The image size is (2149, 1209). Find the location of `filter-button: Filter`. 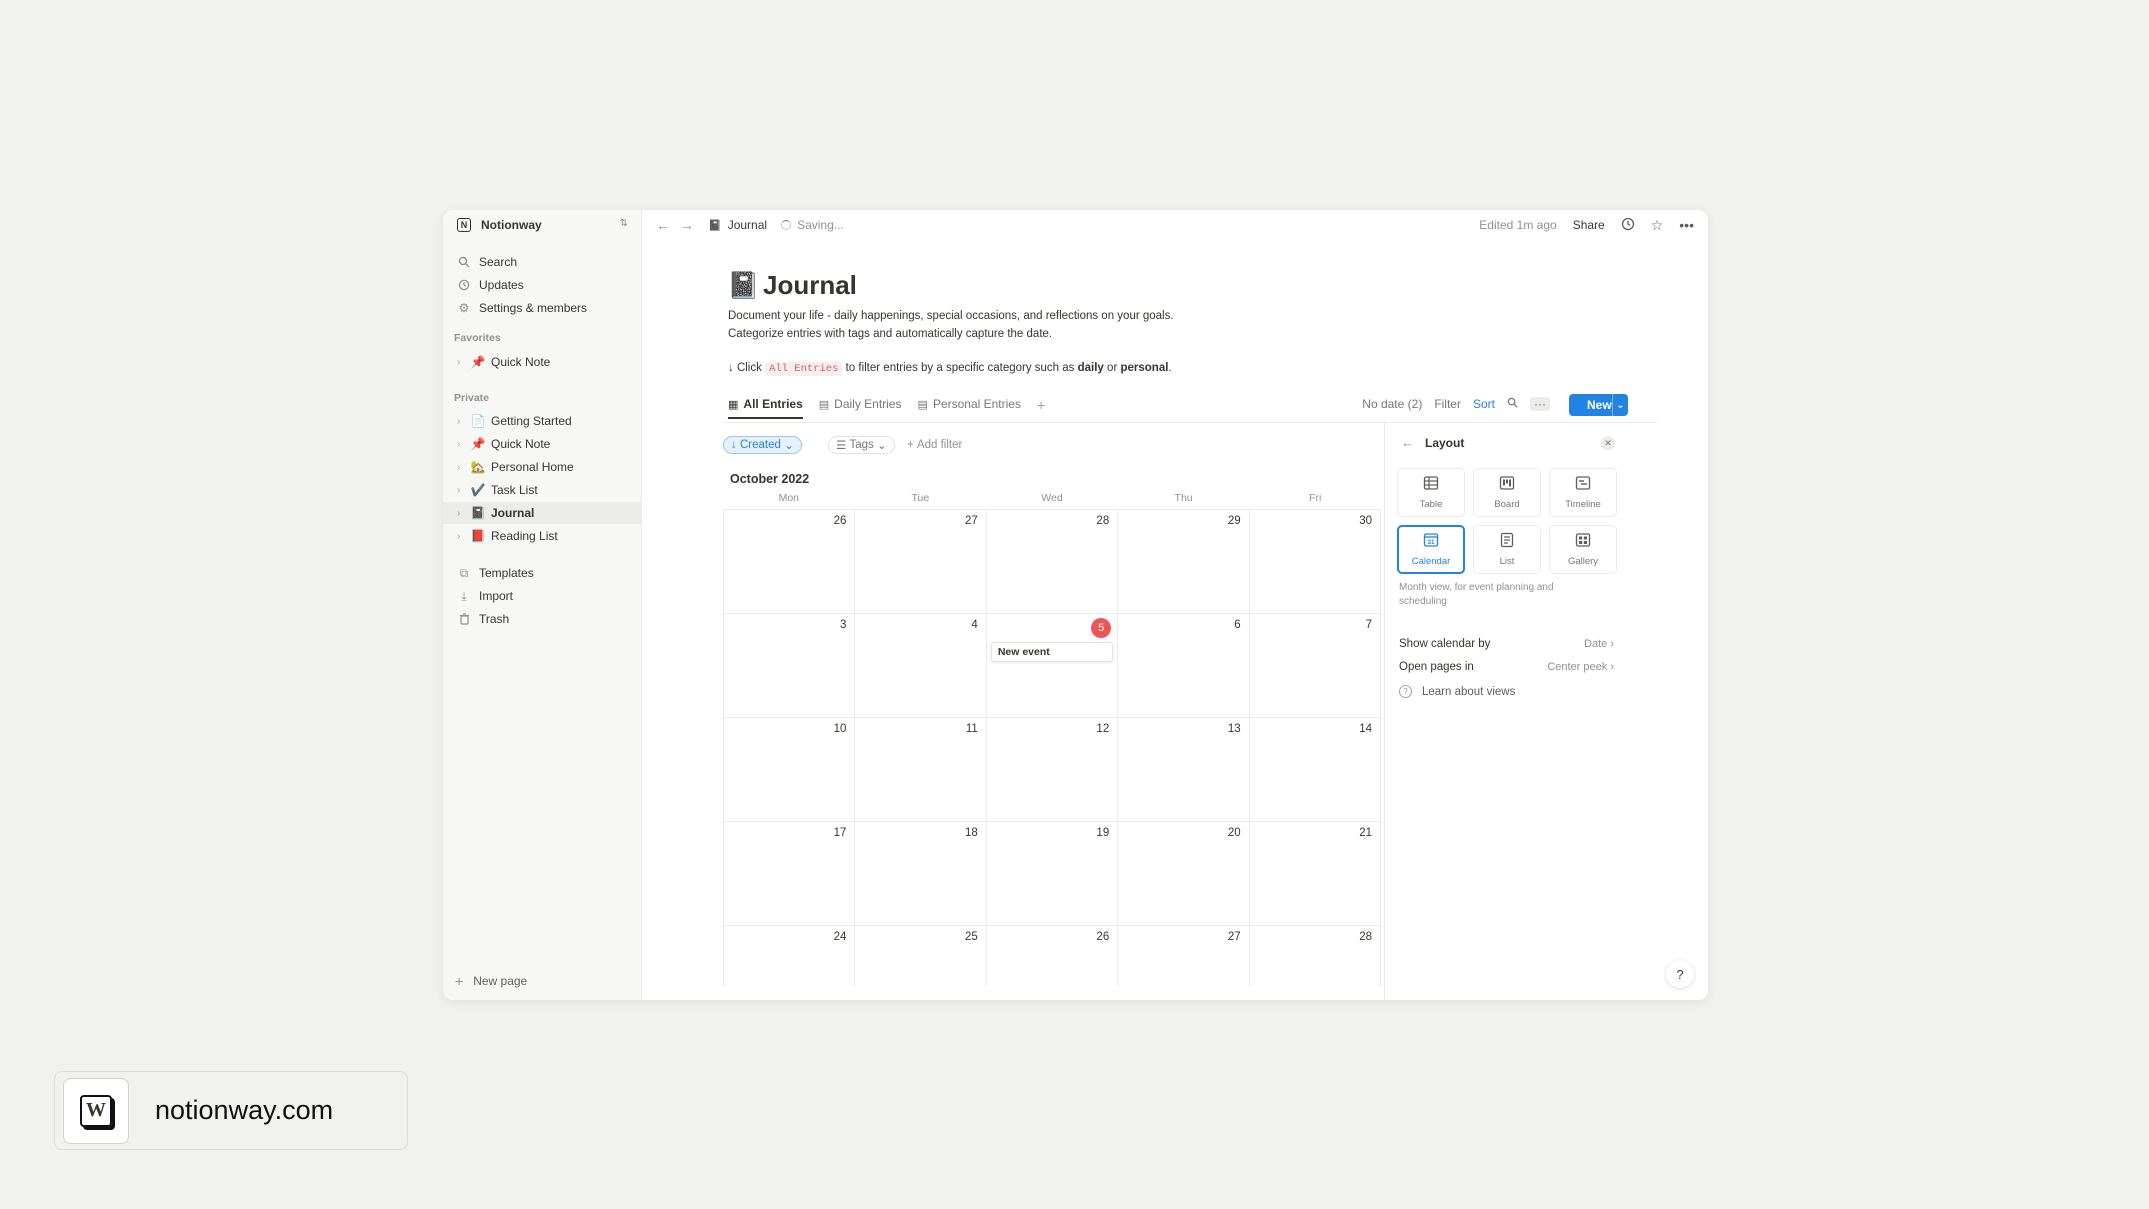

filter-button: Filter is located at coordinates (1447, 404).